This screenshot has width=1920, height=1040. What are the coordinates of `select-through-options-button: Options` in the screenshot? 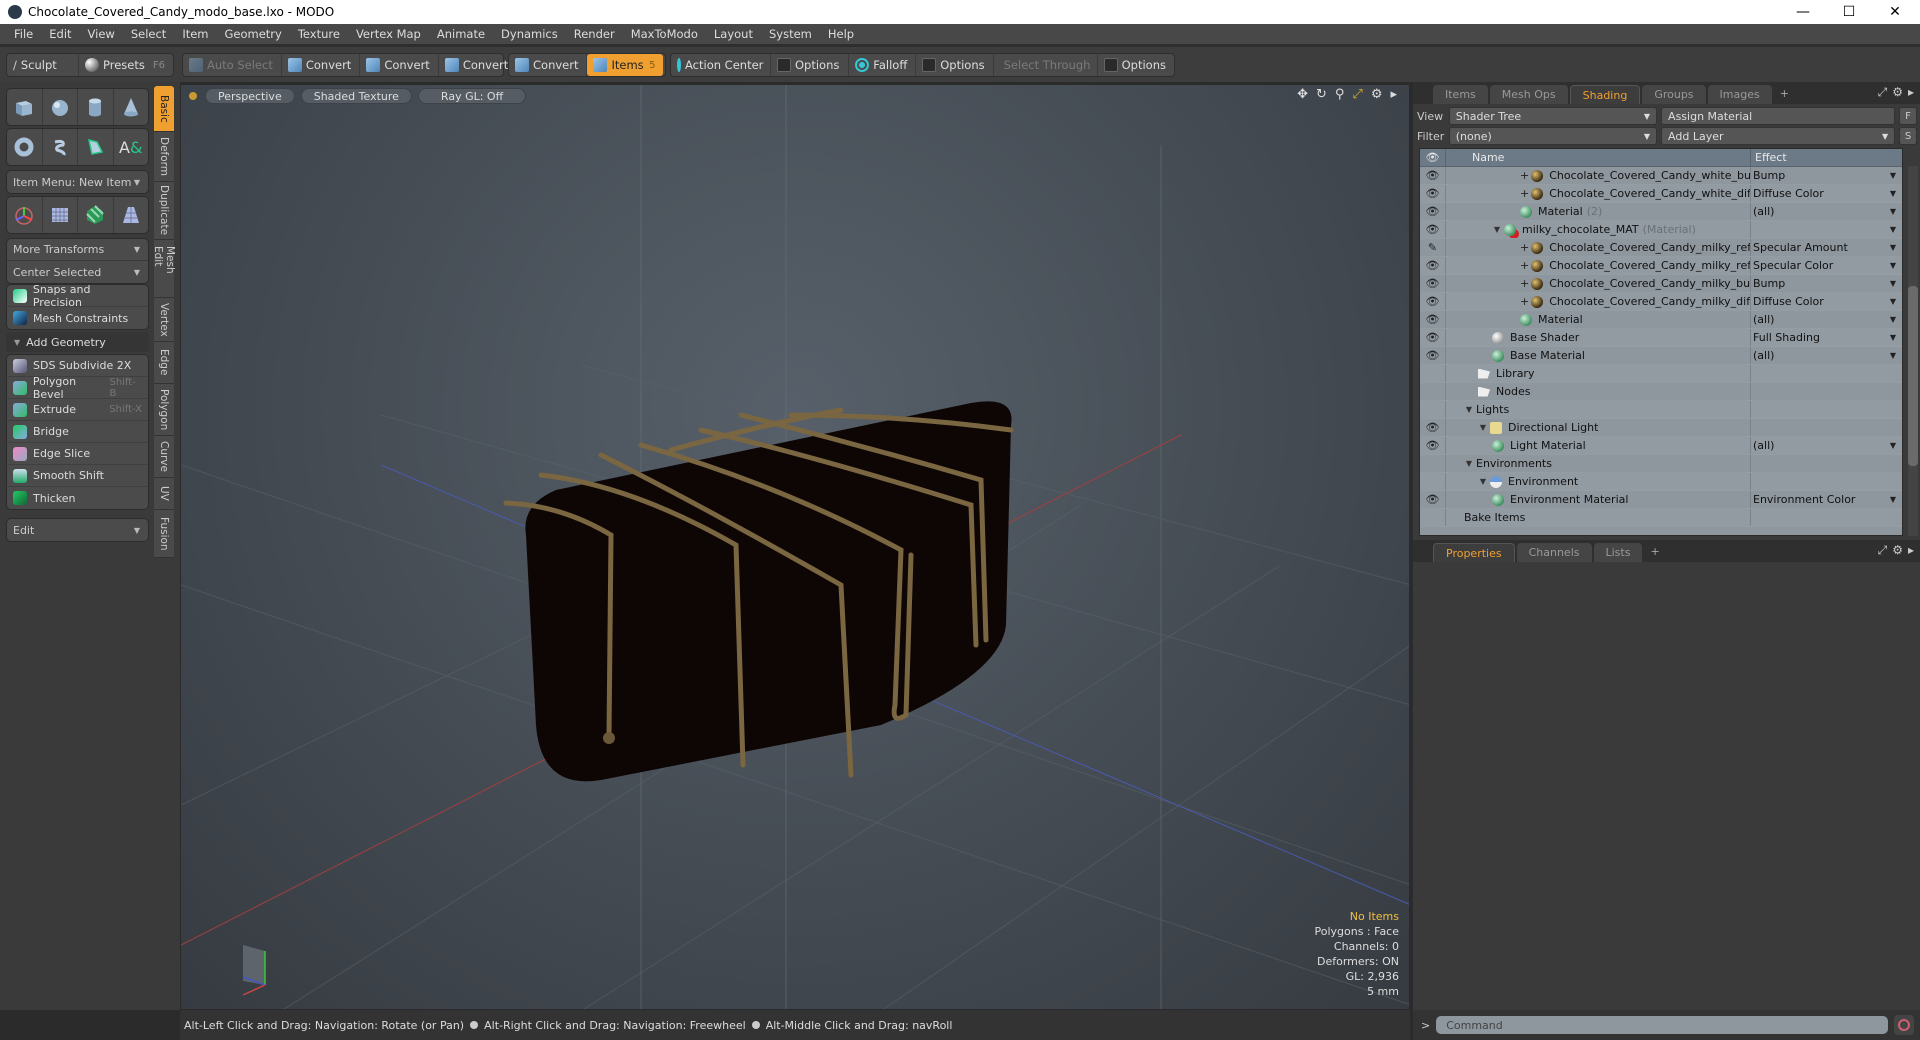 It's located at (1136, 65).